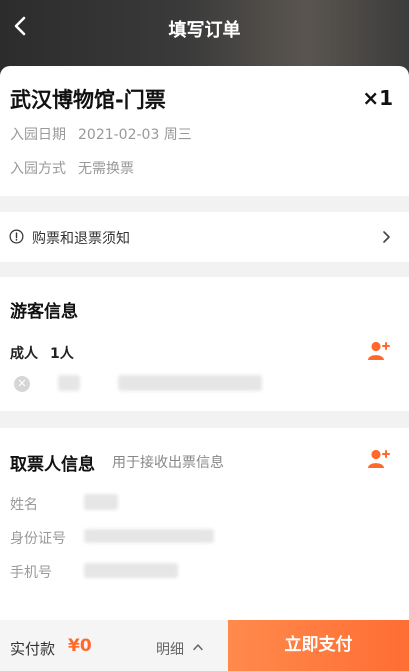 The image size is (409, 671). I want to click on checkout-bar: 实付款 ¥0 明细 立即支付, so click(204, 645).